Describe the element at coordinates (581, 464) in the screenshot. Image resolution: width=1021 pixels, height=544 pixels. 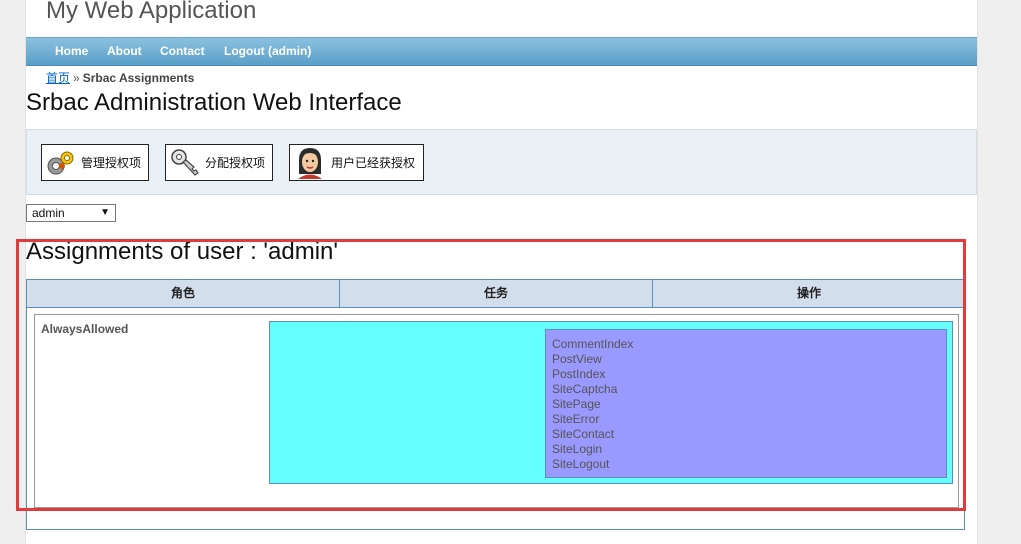
I see `operation-item: SiteLogout` at that location.